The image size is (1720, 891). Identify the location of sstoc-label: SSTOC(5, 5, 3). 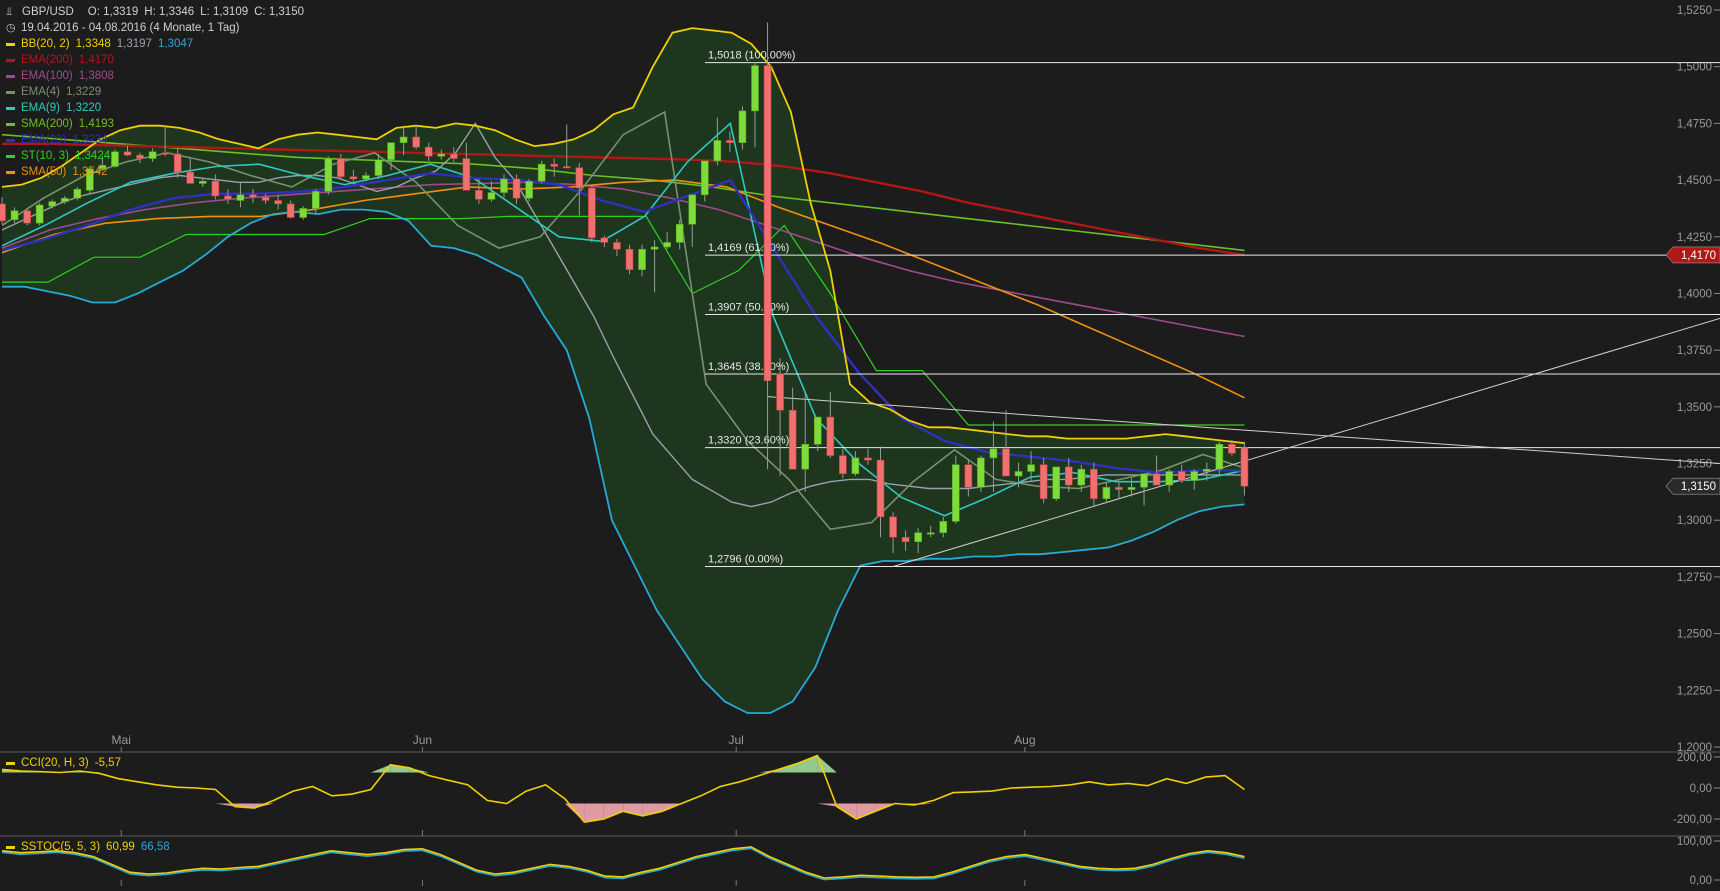
(61, 847).